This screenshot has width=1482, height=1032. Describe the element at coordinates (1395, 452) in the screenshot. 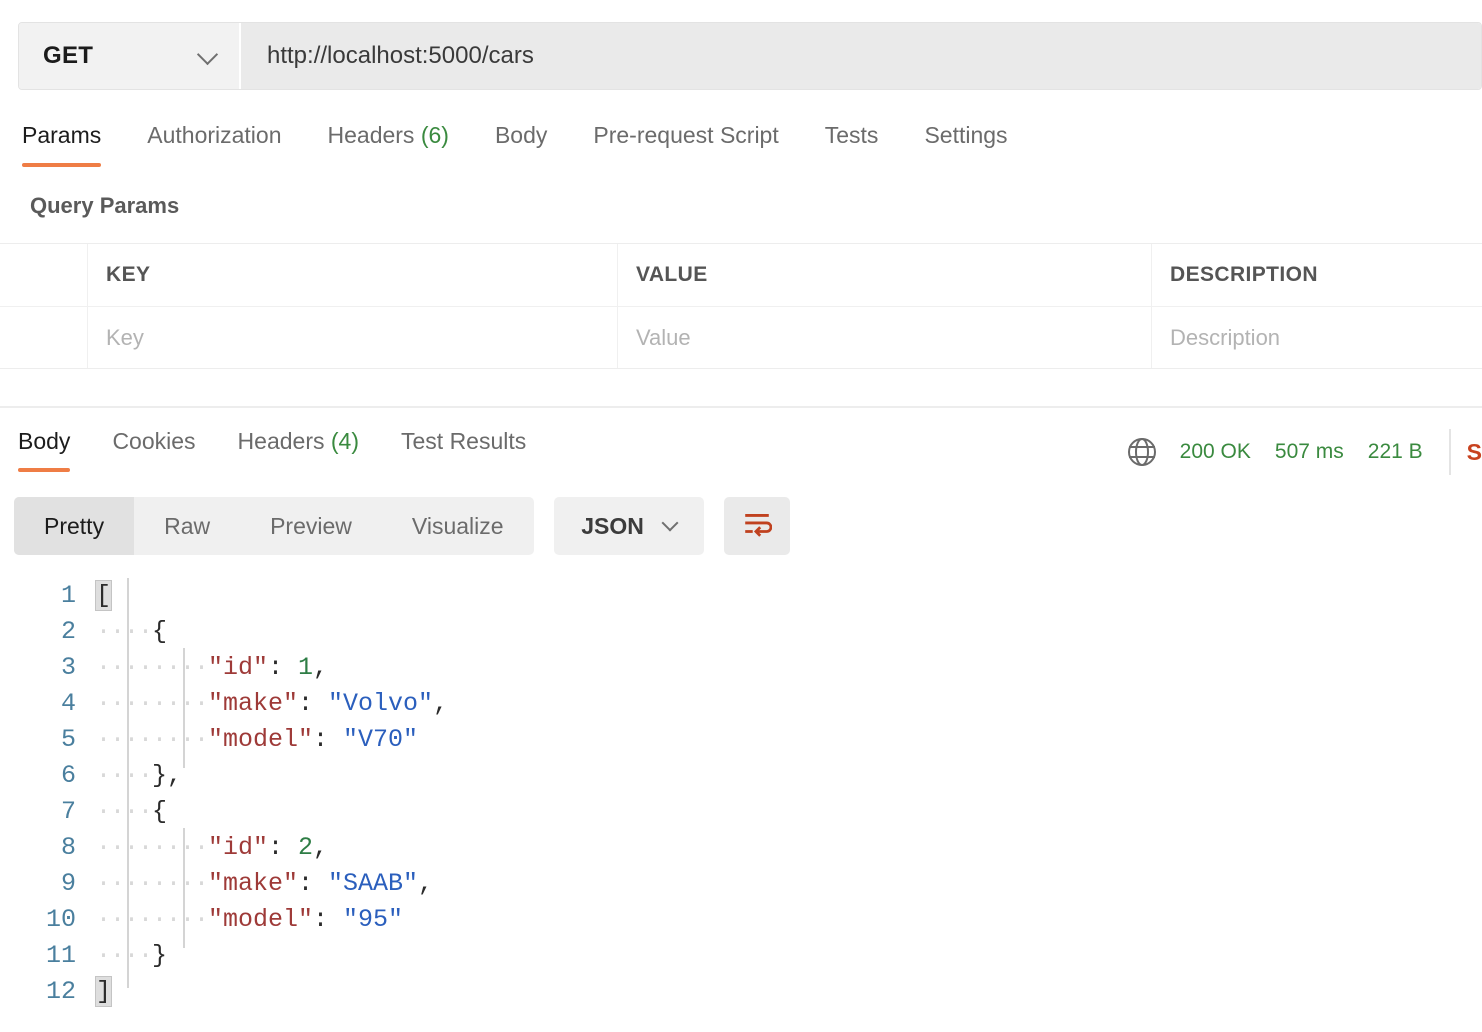

I see `response-size: 221 B` at that location.